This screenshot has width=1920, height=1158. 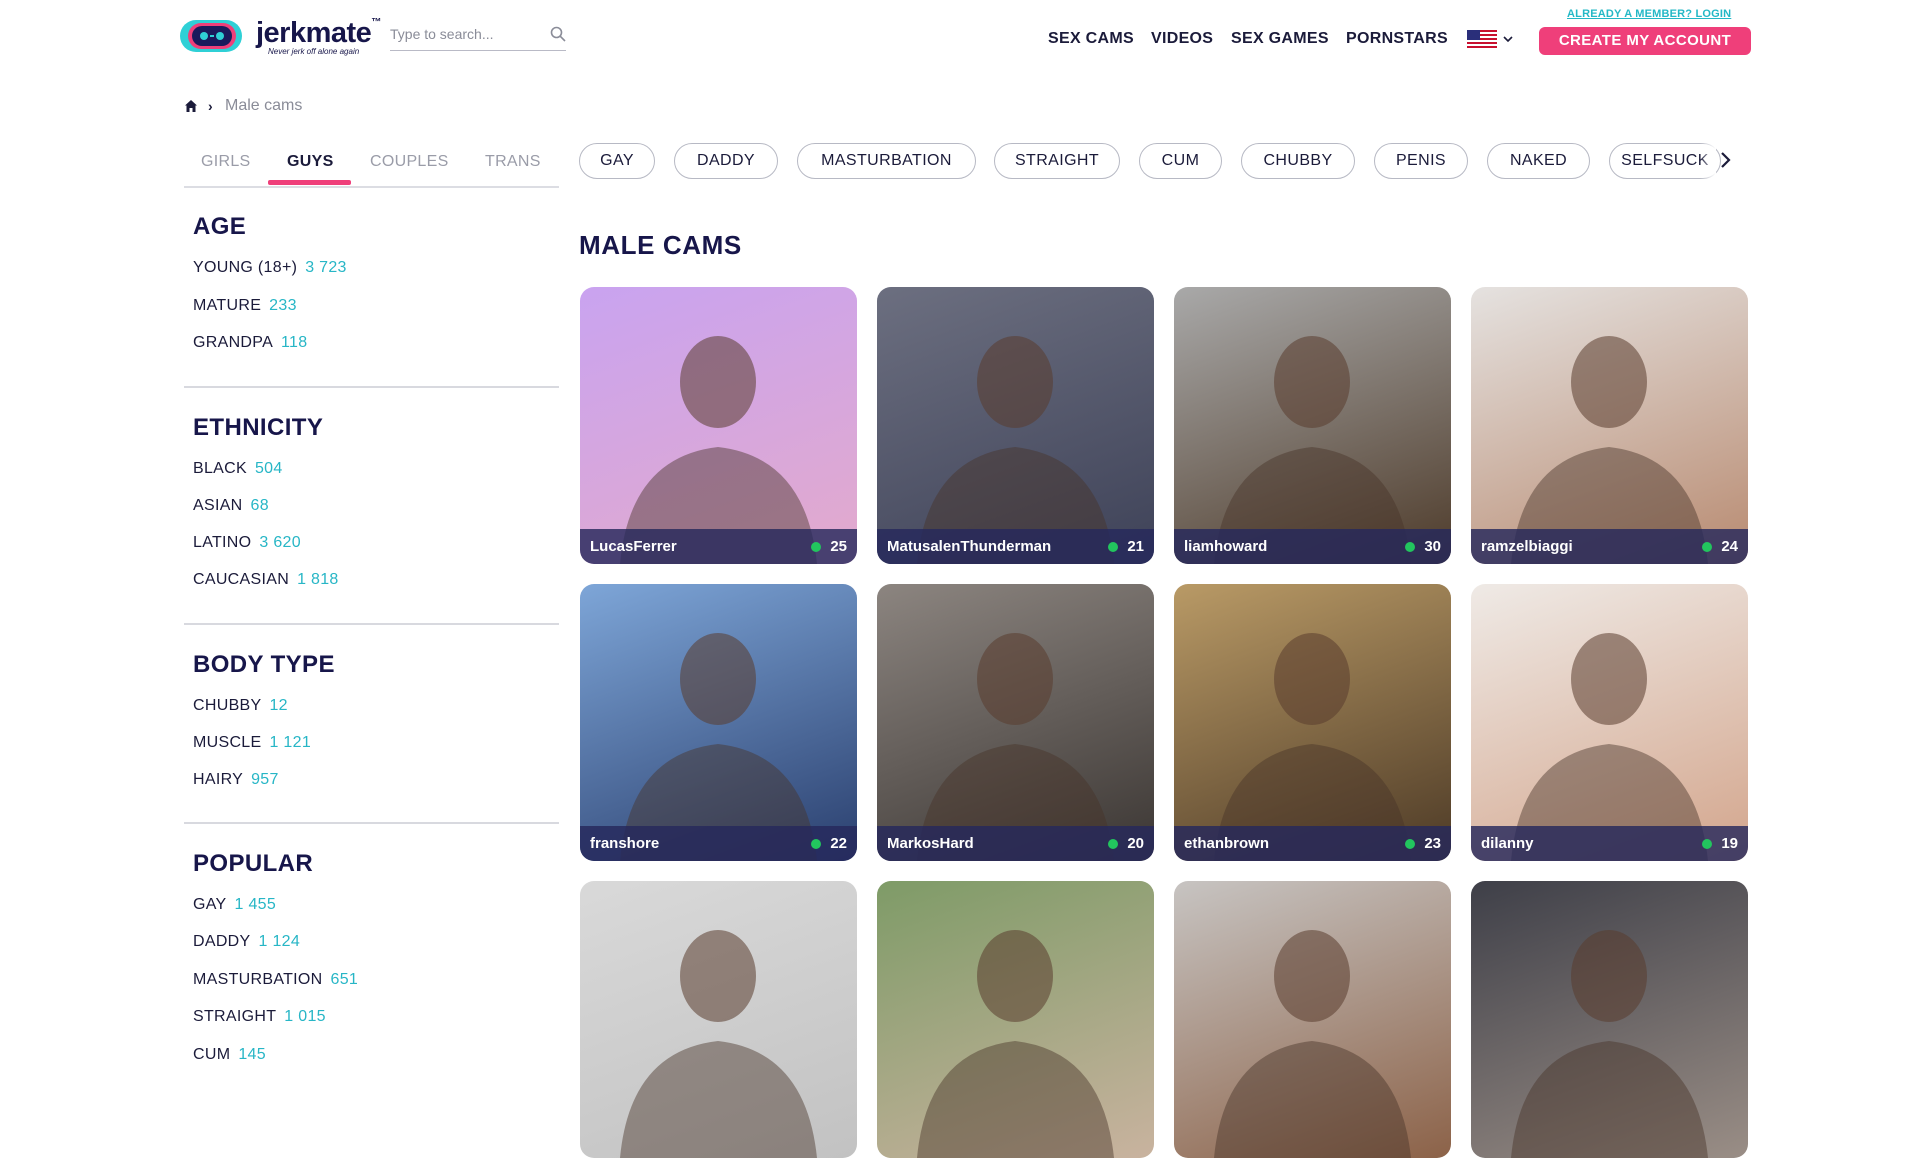 What do you see at coordinates (252, 743) in the screenshot?
I see `filter-muscle: MUSCLE 1 121` at bounding box center [252, 743].